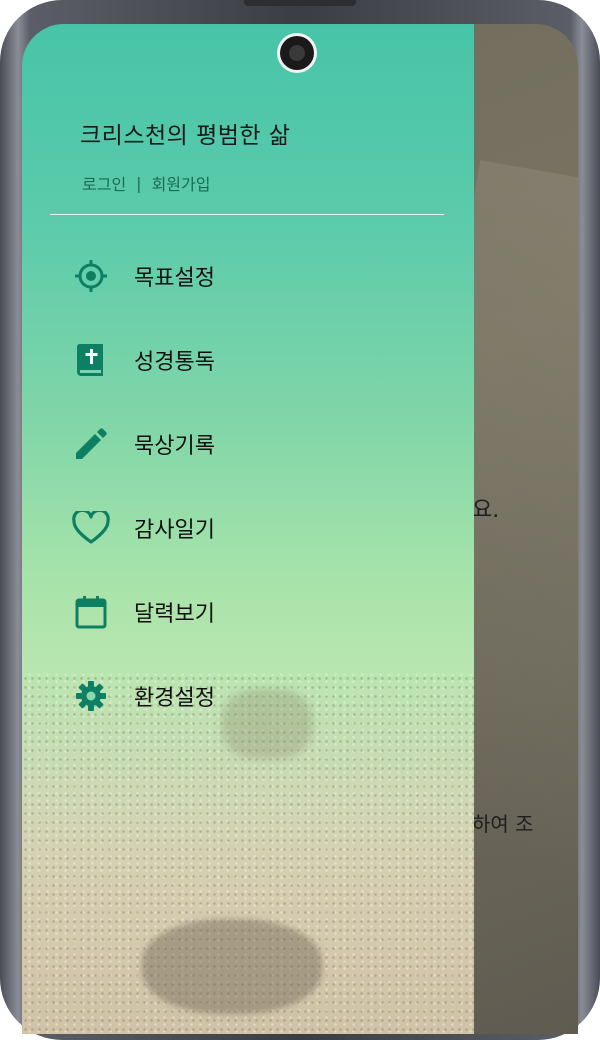  What do you see at coordinates (232, 966) in the screenshot?
I see `footprint-image` at bounding box center [232, 966].